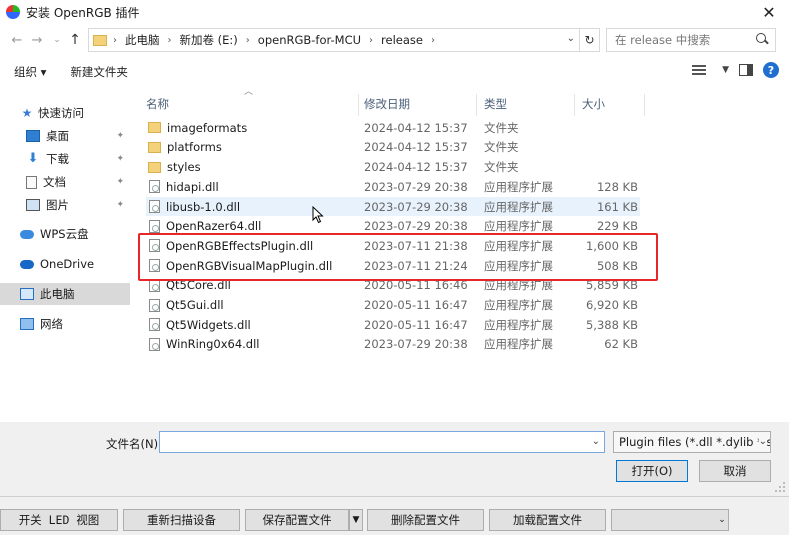  I want to click on search-input: 在 release 中搜索, so click(691, 40).